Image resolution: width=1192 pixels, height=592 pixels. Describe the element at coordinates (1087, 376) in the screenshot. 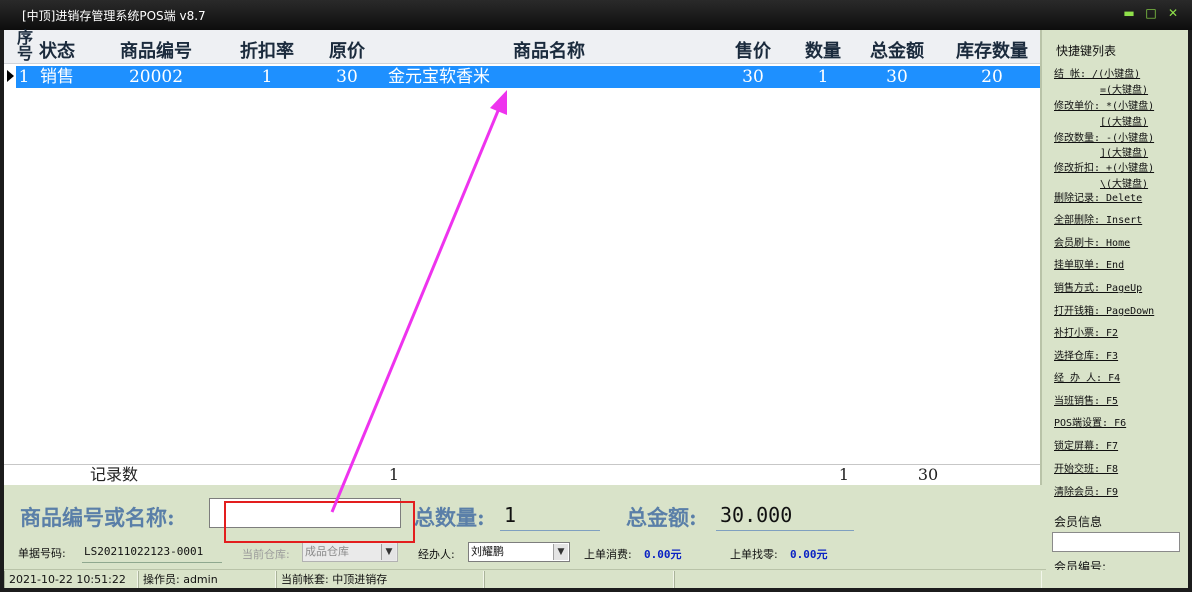

I see `hotkey-item: 经 办 人: F4` at that location.